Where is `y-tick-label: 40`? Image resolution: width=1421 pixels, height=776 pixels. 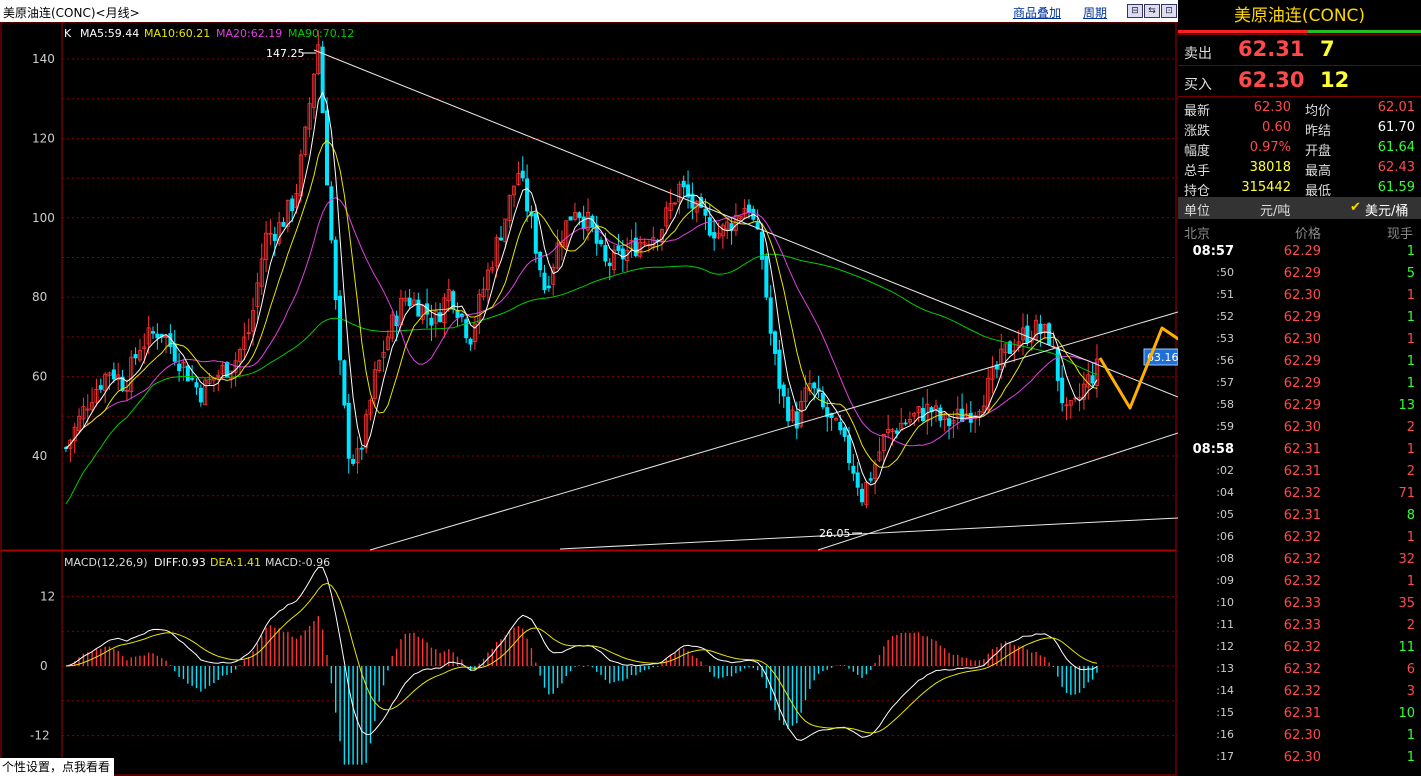
y-tick-label: 40 is located at coordinates (39, 456).